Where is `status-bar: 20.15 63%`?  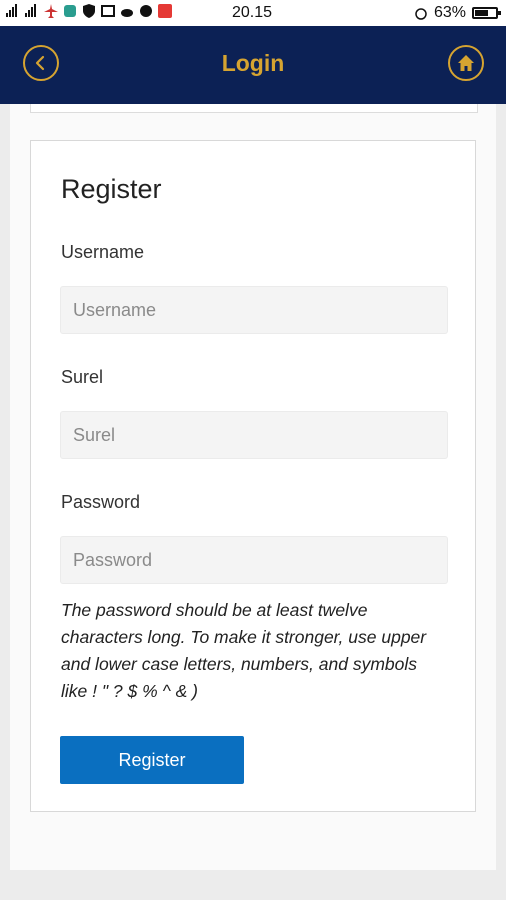
status-bar: 20.15 63% is located at coordinates (253, 13).